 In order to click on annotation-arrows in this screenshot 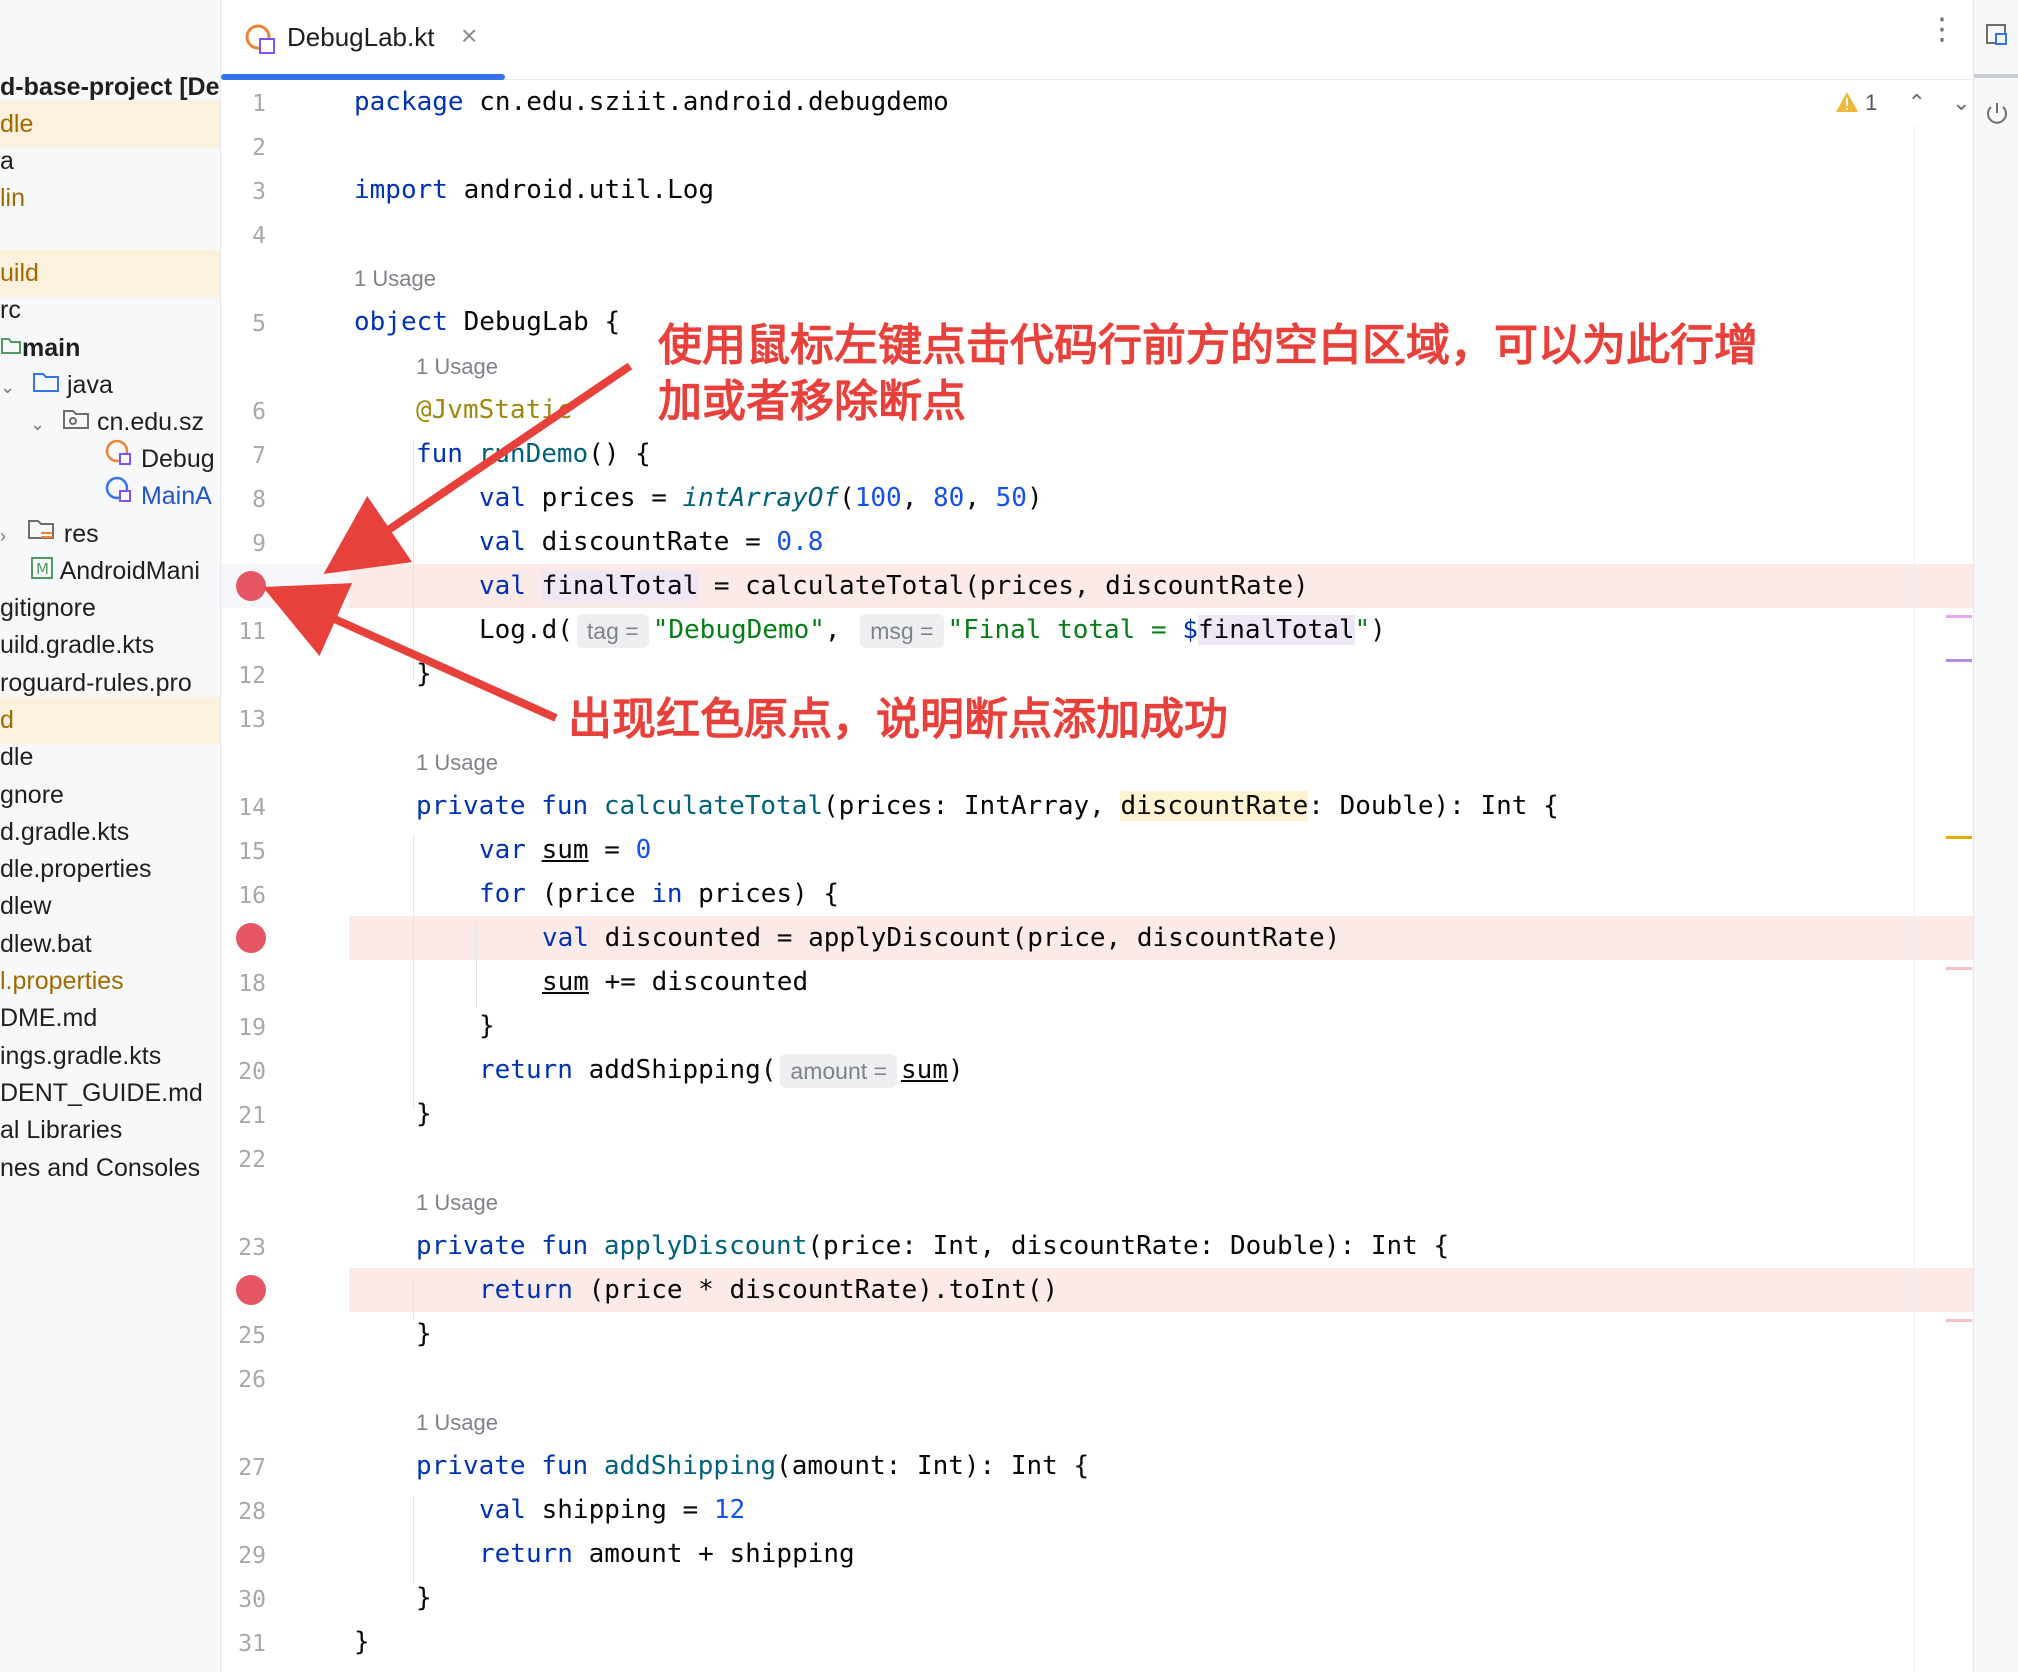, I will do `click(447, 542)`.